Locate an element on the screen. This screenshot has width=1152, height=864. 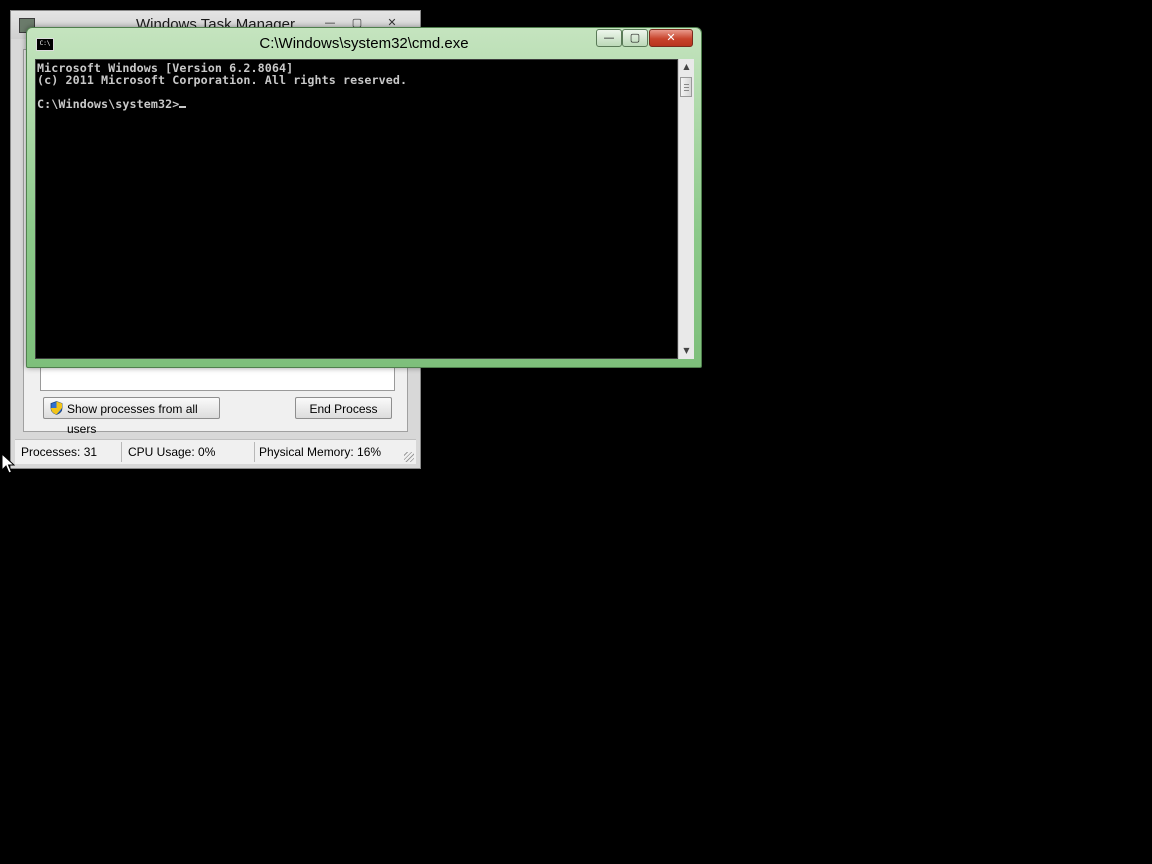
resize-grip is located at coordinates (409, 457).